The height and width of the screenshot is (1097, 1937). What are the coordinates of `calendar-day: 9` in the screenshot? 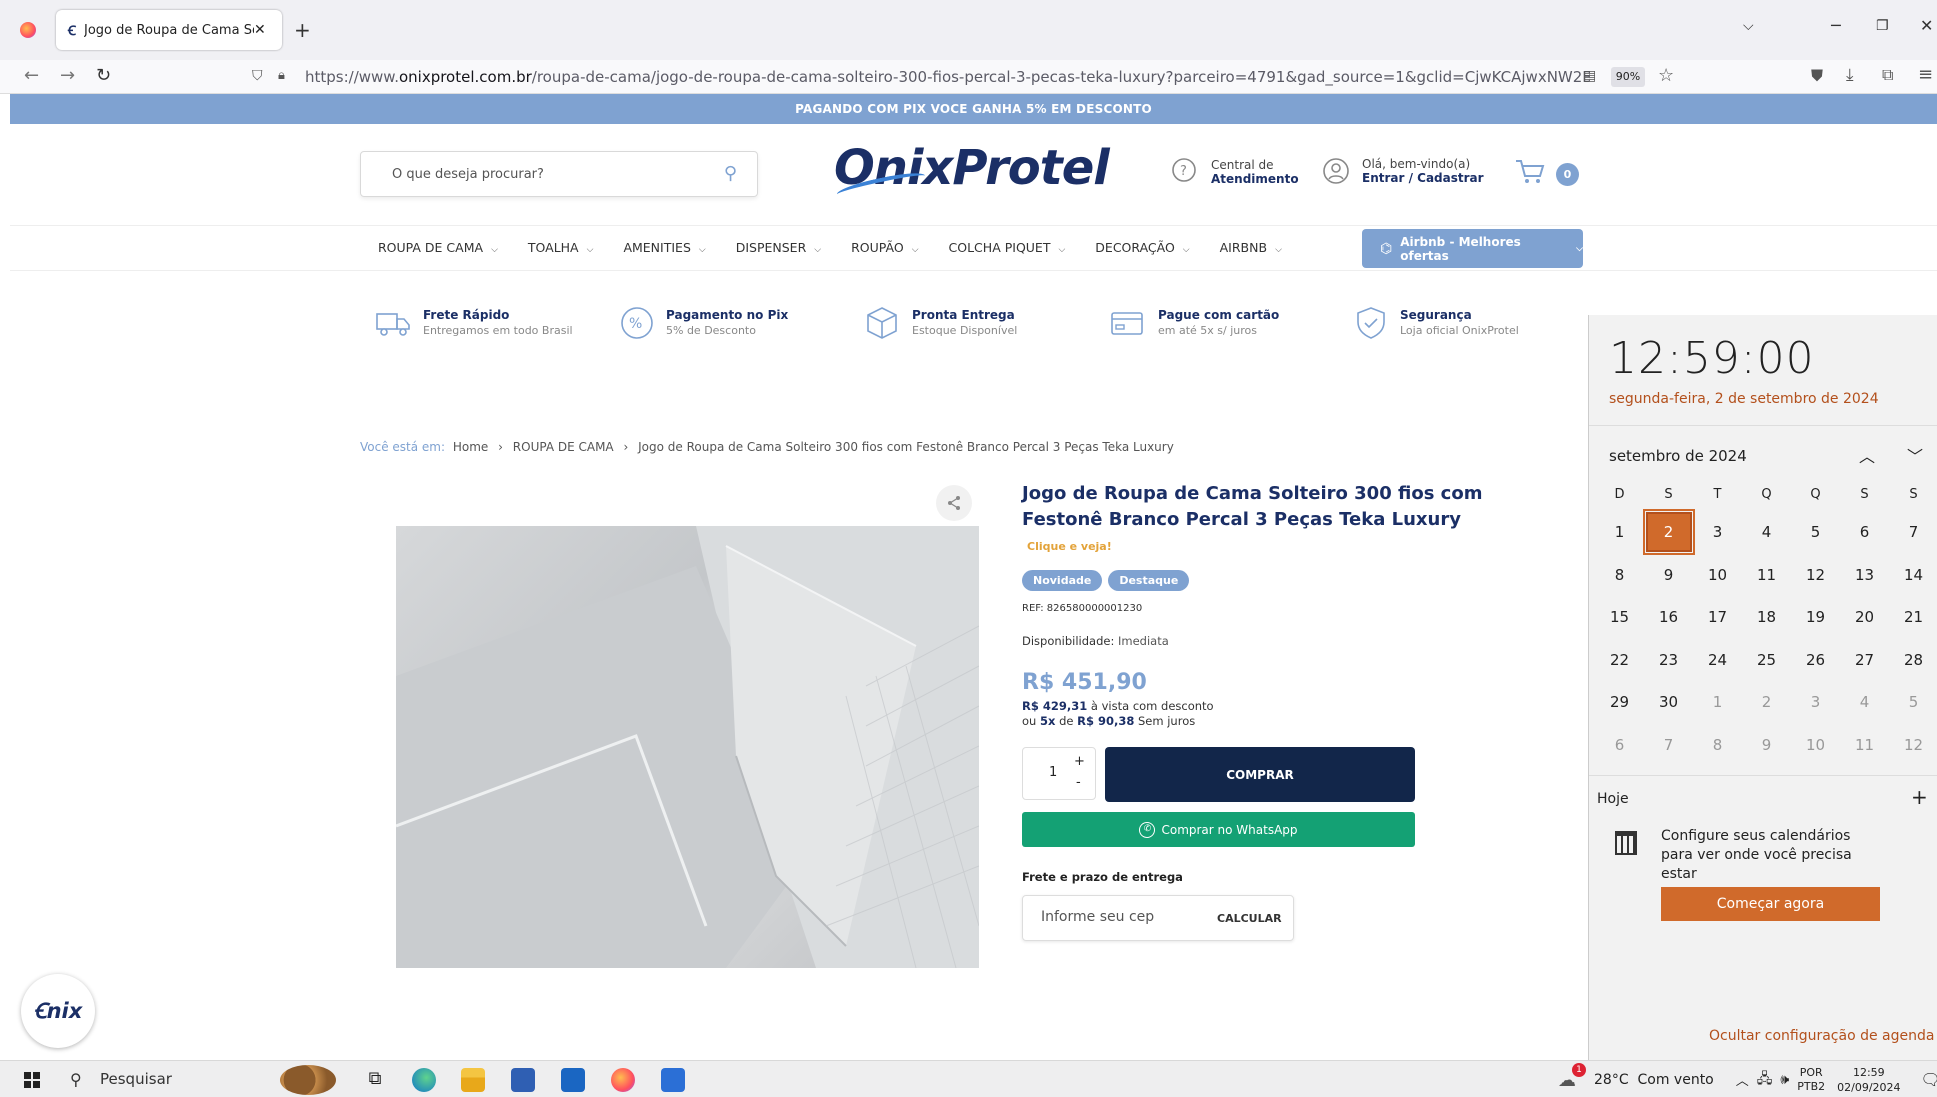 It's located at (1668, 575).